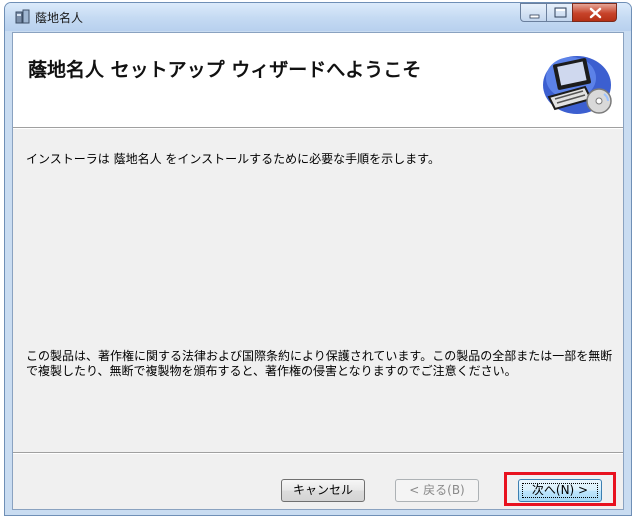  Describe the element at coordinates (22, 16) in the screenshot. I see `installer-icon` at that location.